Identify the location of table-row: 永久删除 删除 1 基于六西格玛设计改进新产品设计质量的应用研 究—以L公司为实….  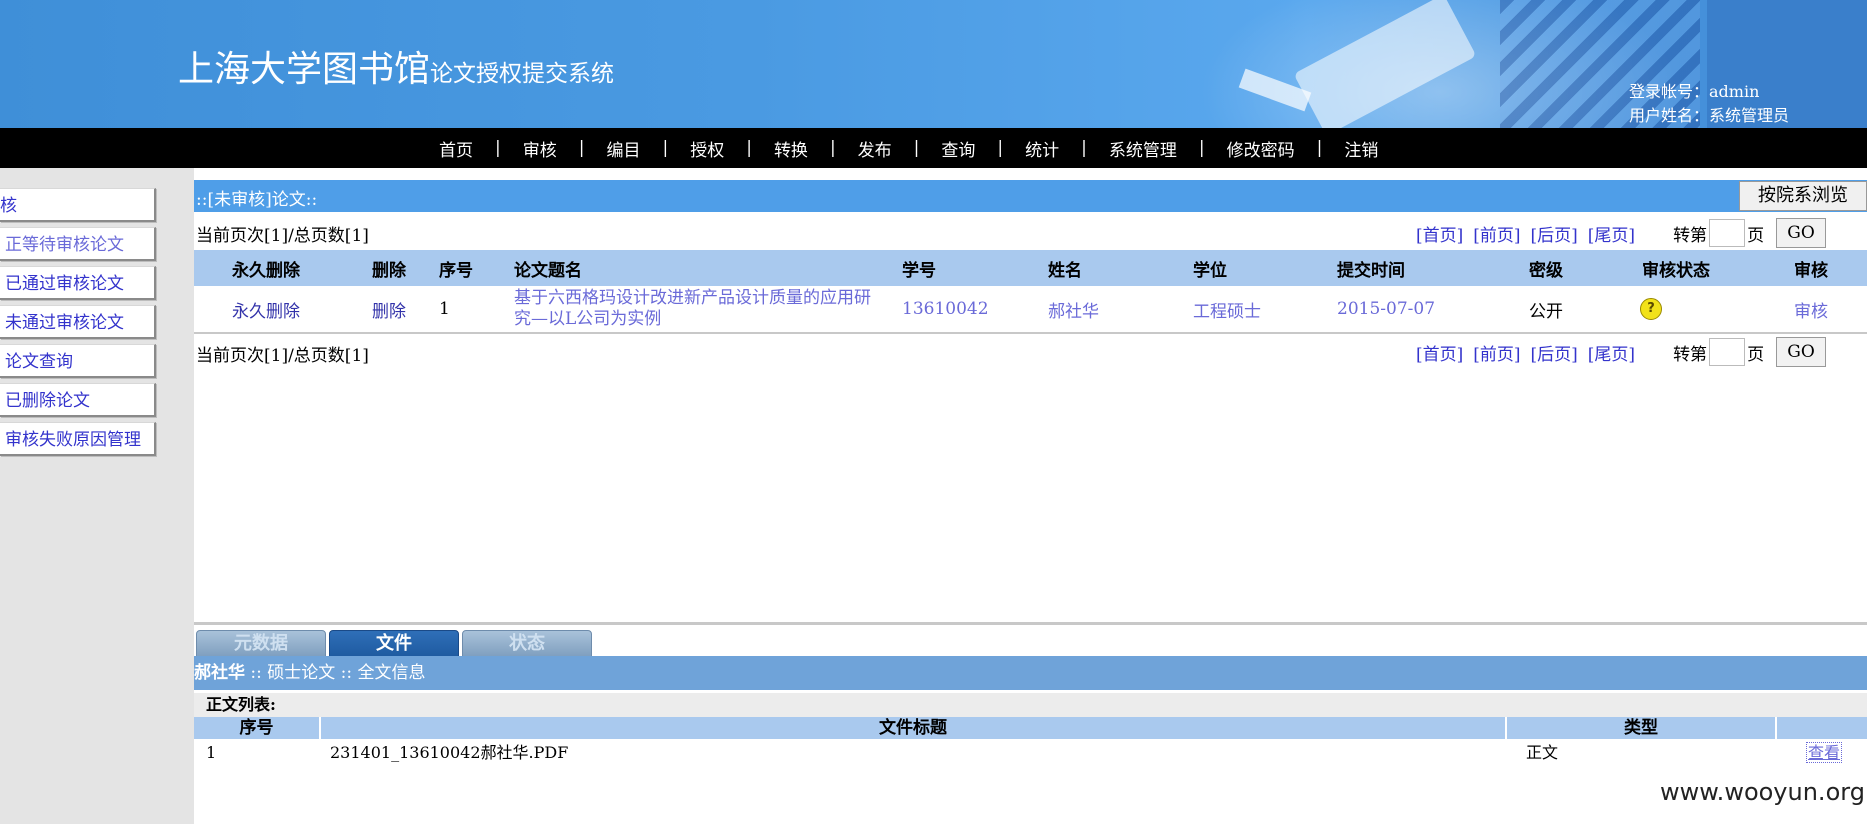
(1030, 310).